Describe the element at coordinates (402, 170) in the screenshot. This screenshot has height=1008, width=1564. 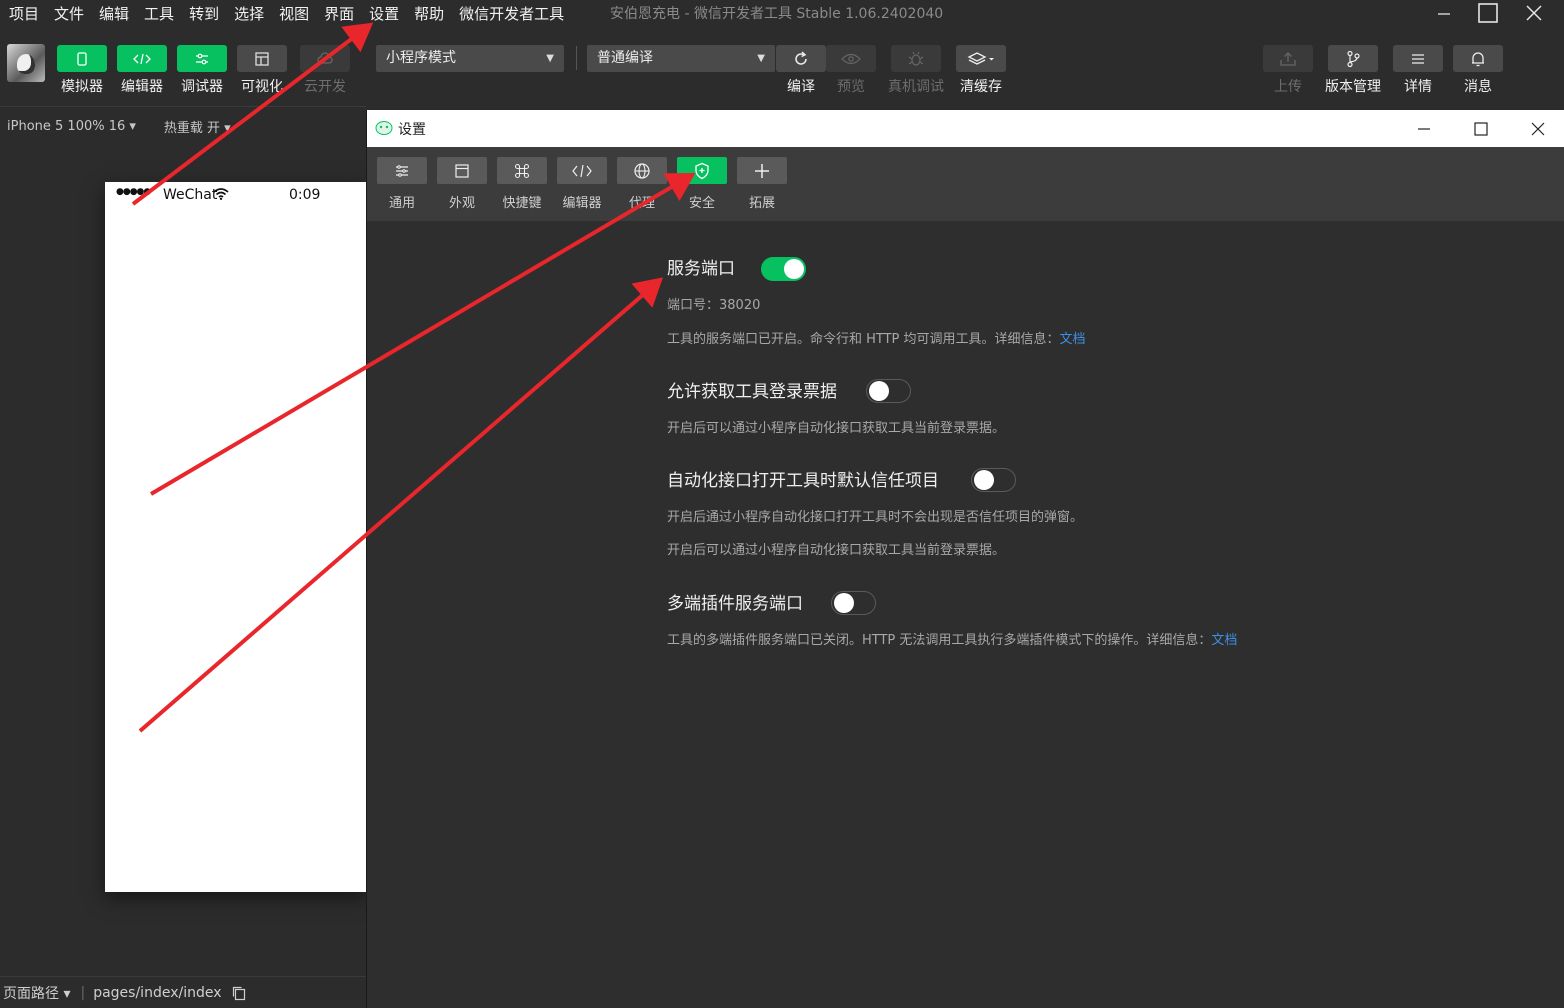
I see `list-settings-icon` at that location.